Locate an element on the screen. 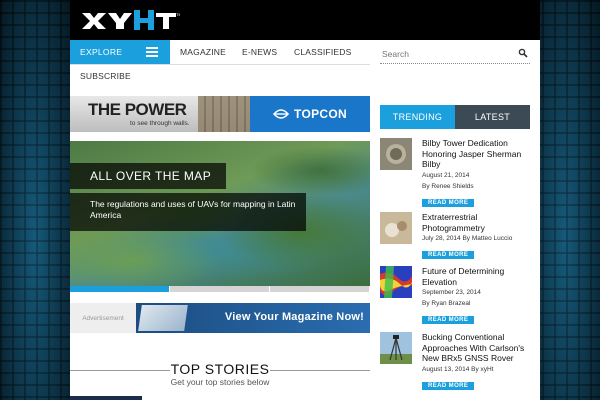 The width and height of the screenshot is (600, 400). ad-brand-name: TOPCON is located at coordinates (320, 114).